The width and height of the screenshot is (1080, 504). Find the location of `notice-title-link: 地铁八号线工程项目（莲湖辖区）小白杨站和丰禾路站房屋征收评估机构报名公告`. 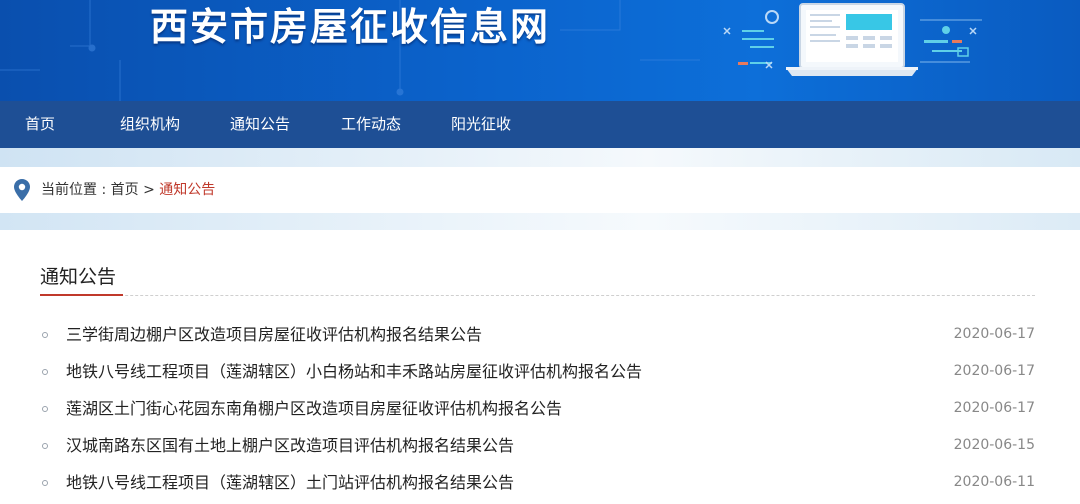

notice-title-link: 地铁八号线工程项目（莲湖辖区）小白杨站和丰禾路站房屋征收评估机构报名公告 is located at coordinates (354, 371).